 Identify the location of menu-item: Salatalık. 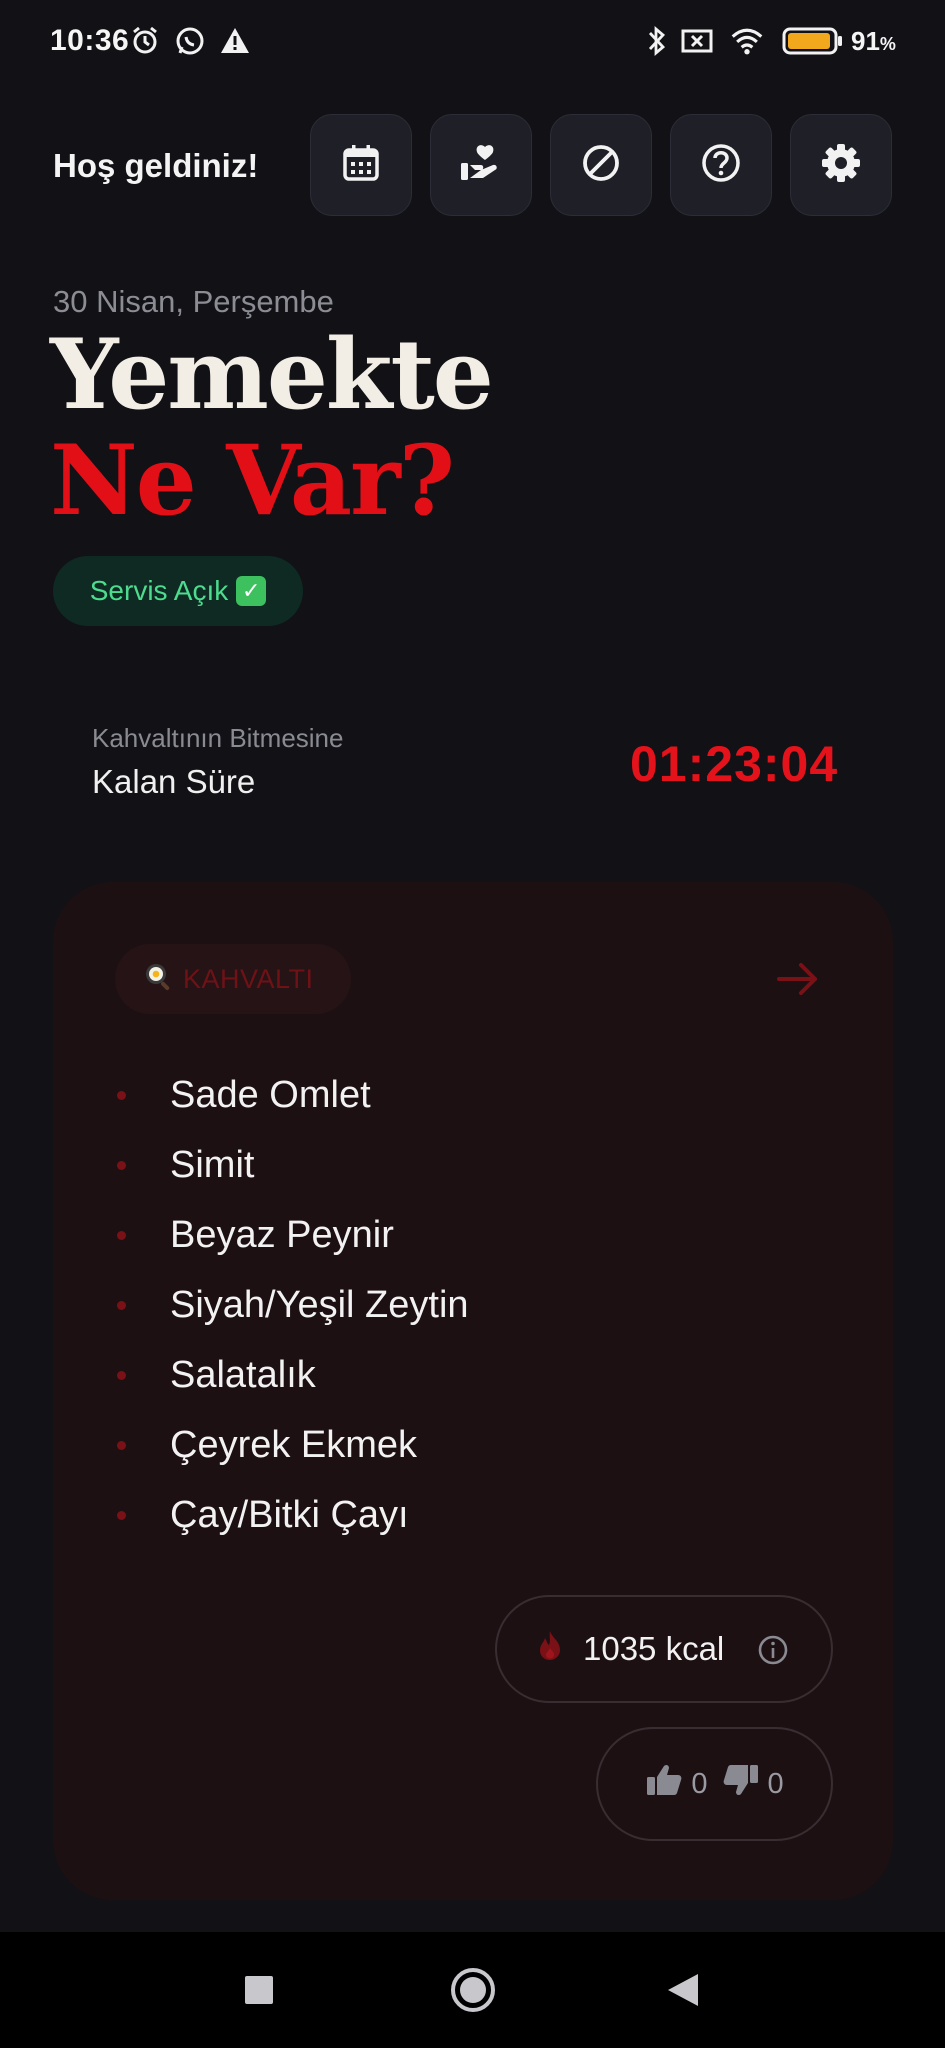
(465, 1375).